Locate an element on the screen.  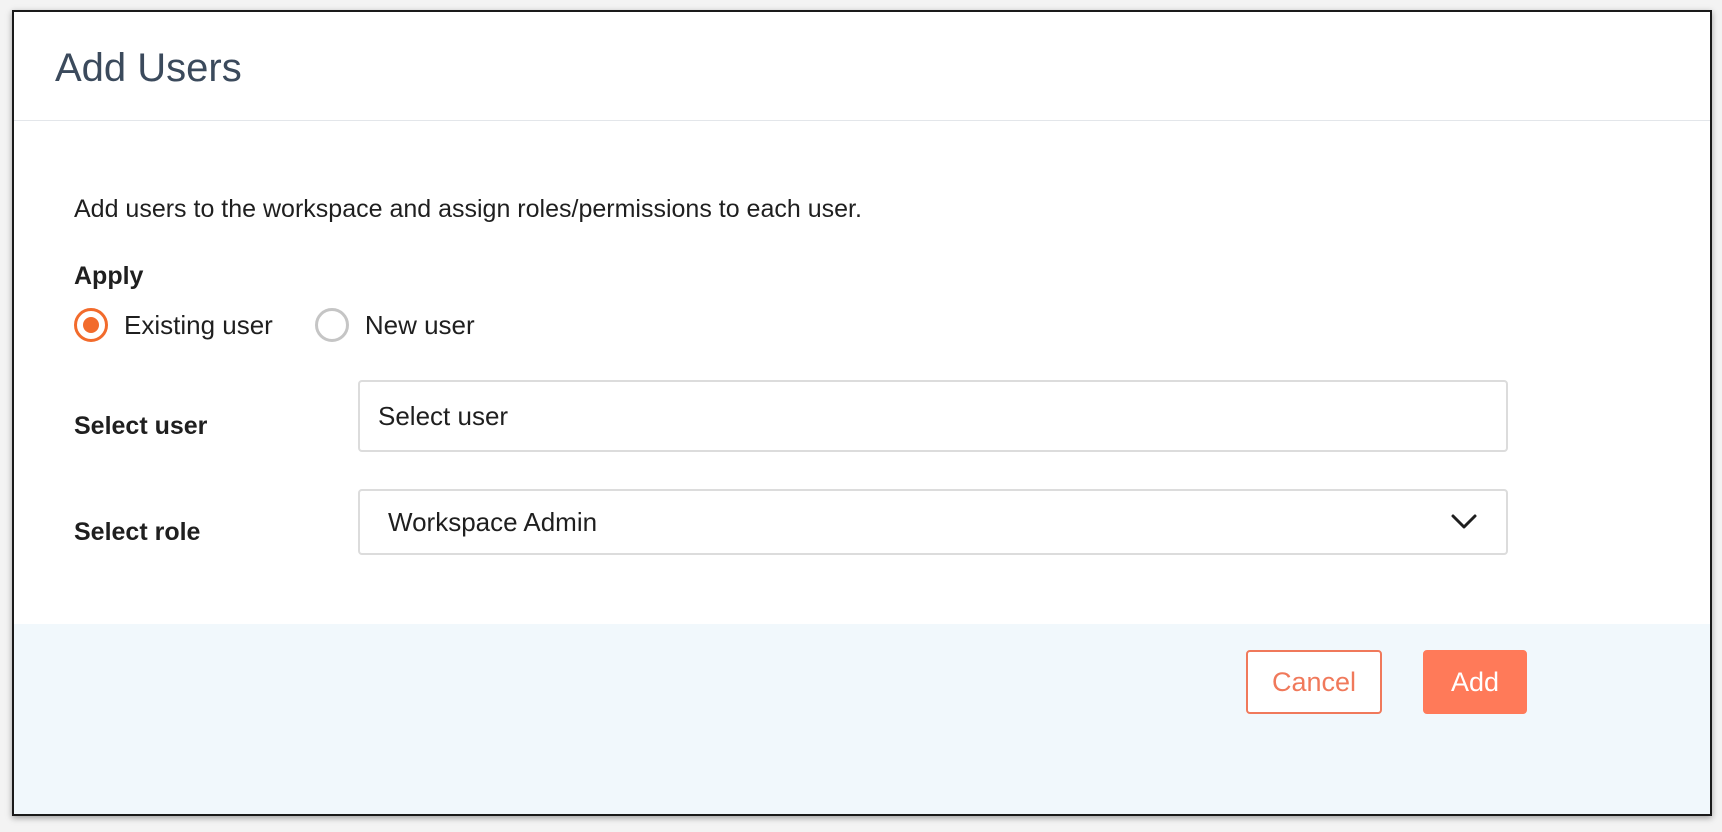
radio-new-user: New user is located at coordinates (394, 325).